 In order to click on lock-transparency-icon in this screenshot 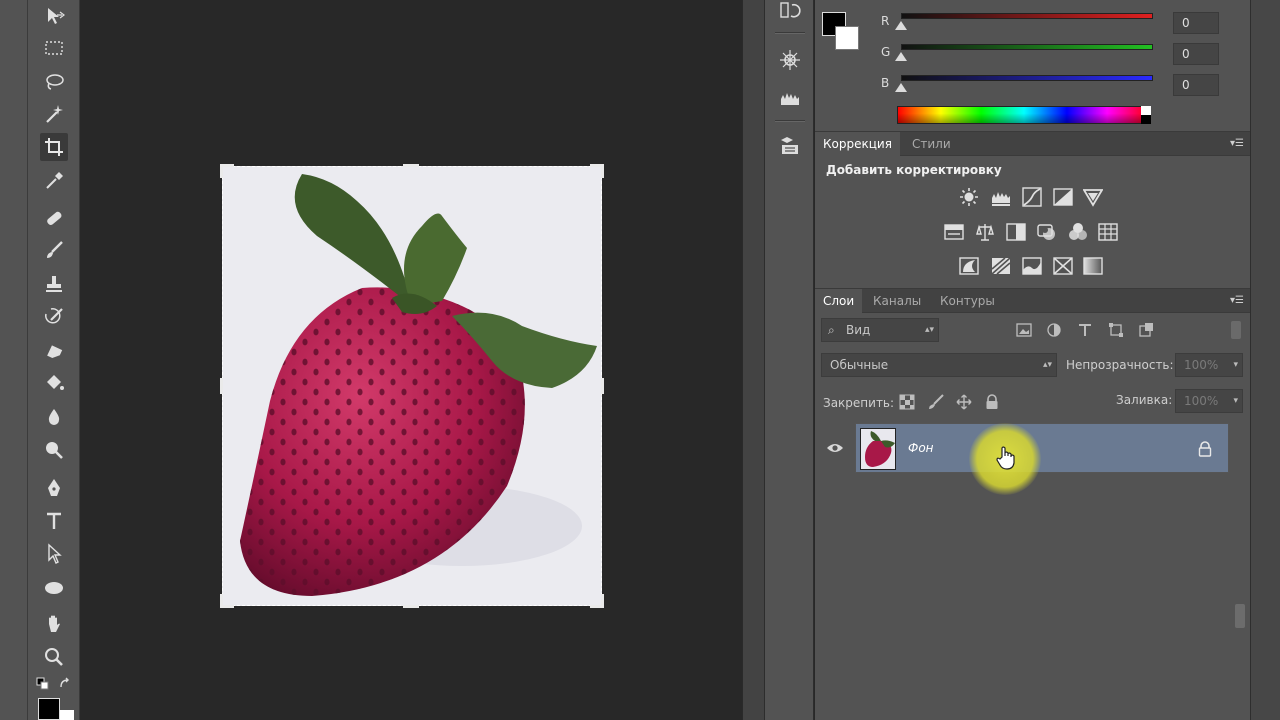, I will do `click(907, 402)`.